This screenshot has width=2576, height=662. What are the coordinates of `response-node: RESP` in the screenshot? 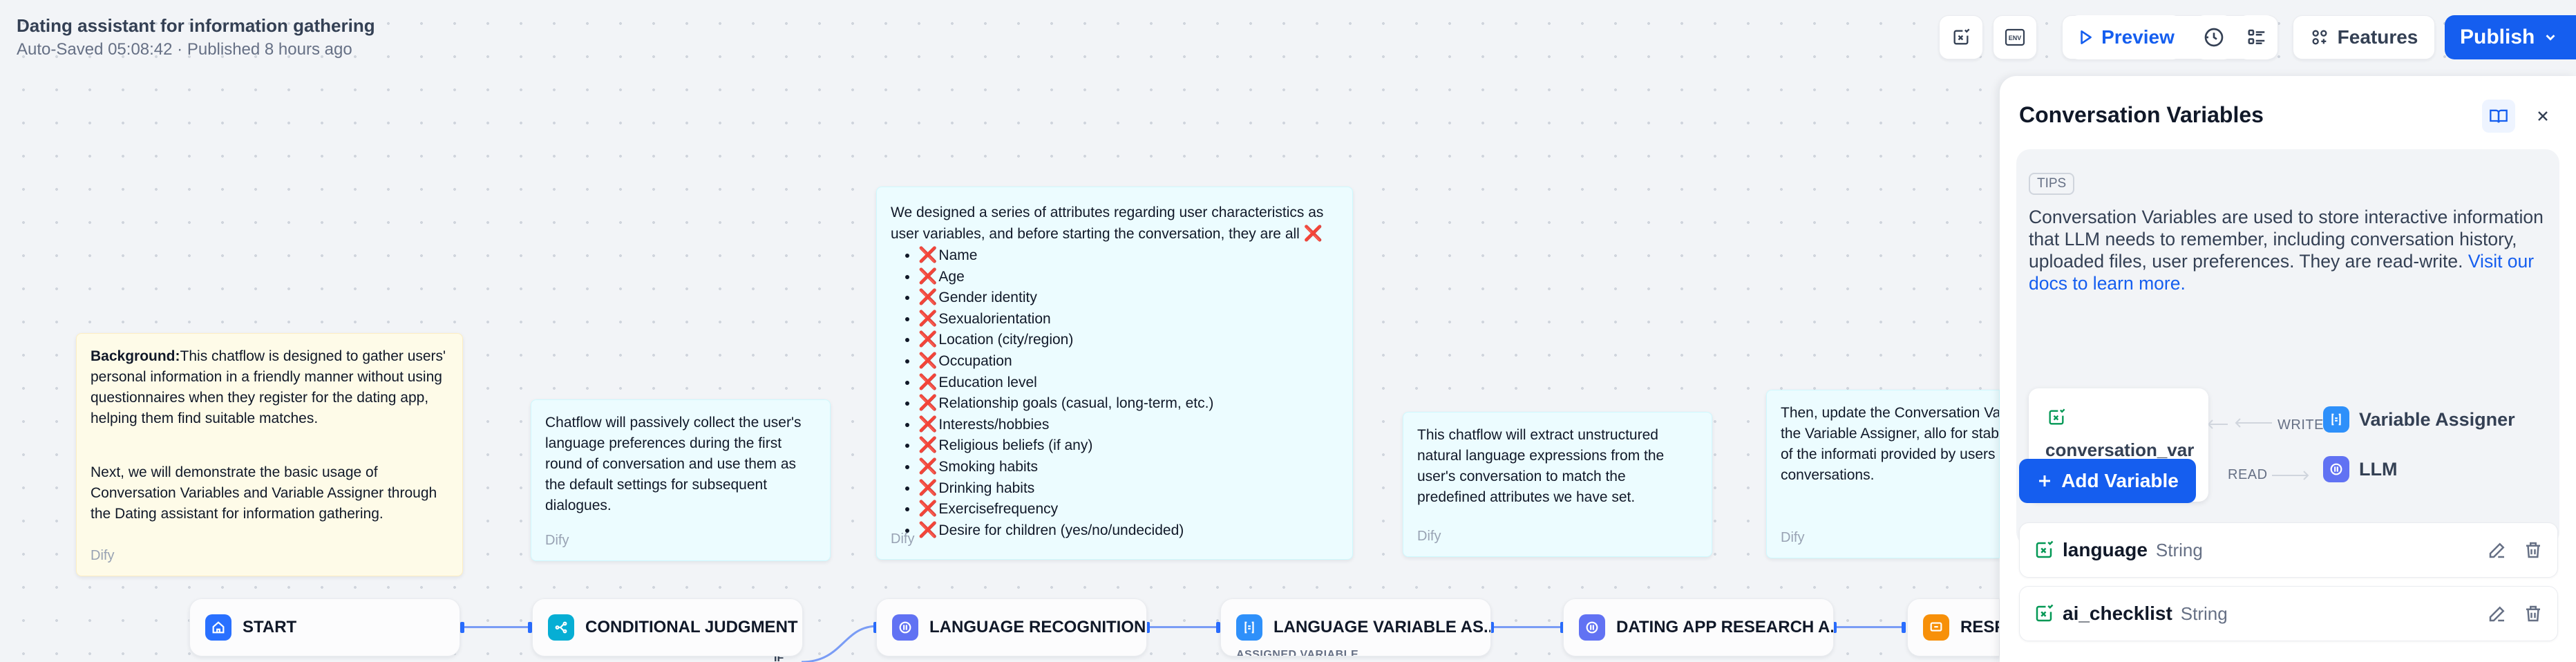 It's located at (1953, 627).